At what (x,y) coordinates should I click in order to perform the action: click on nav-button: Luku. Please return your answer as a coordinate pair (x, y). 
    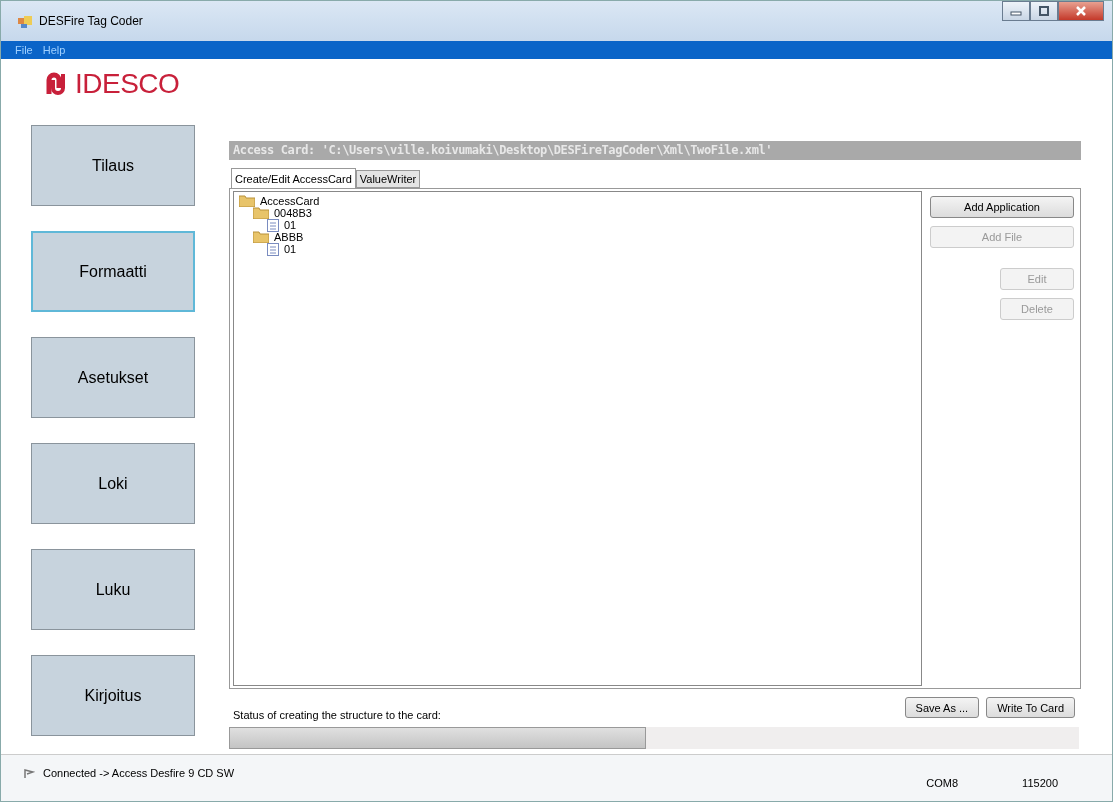
    Looking at the image, I should click on (113, 589).